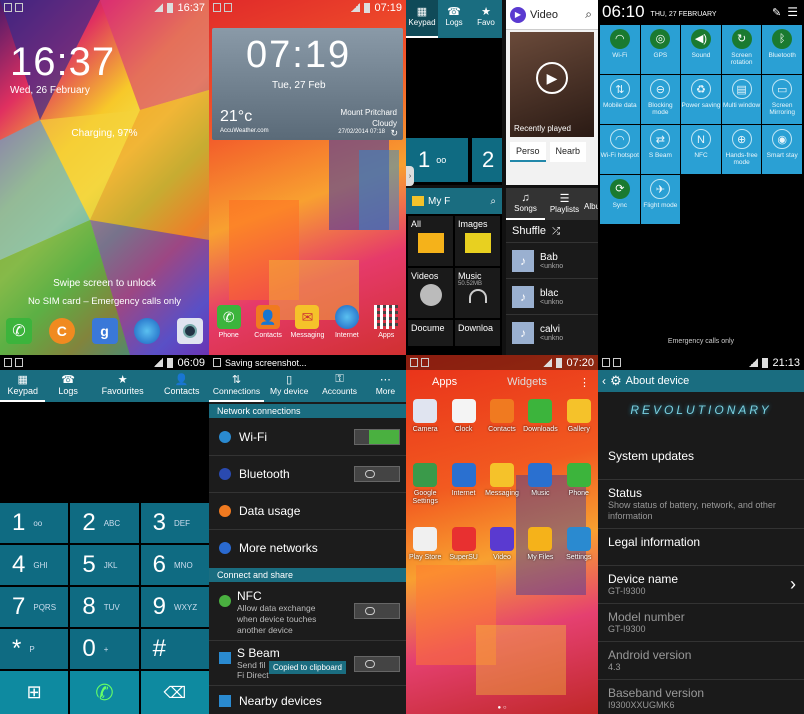  Describe the element at coordinates (307, 322) in the screenshot. I see `dock-messaging: ✉ Messaging` at that location.